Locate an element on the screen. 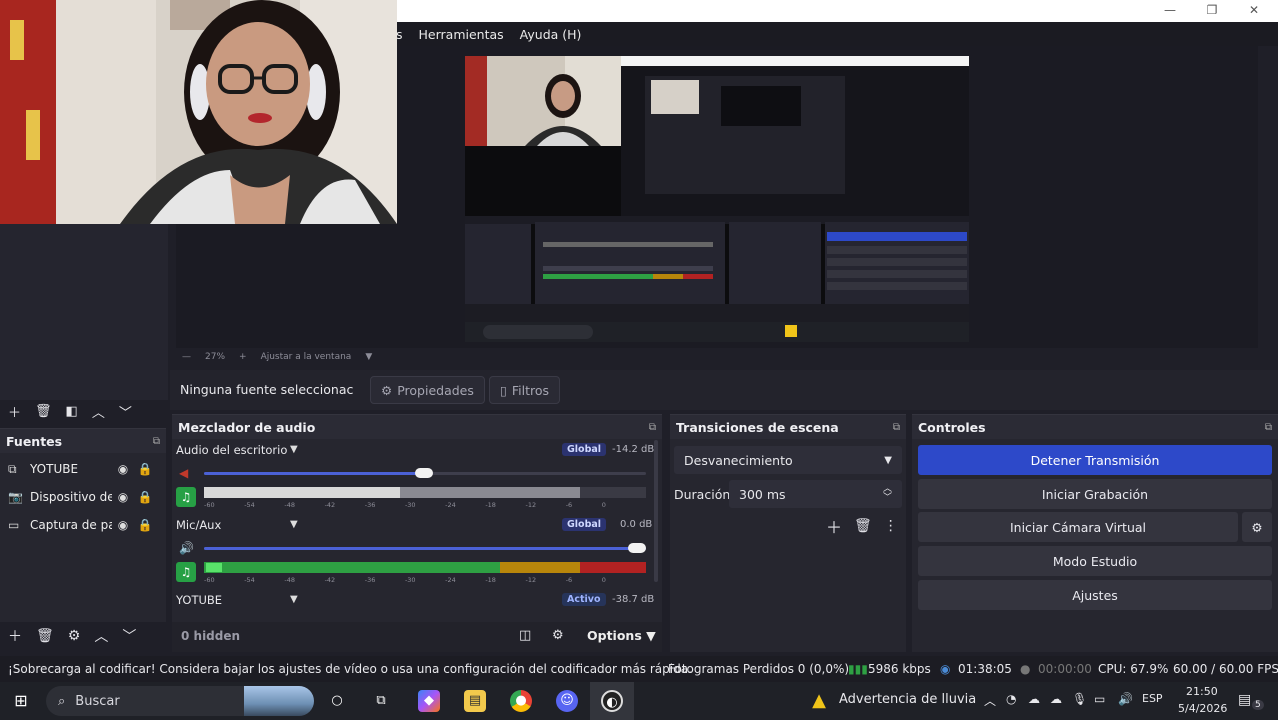 The width and height of the screenshot is (1278, 720). sources-toolbar: ＋ 🗑 ⚙ ︿ ﹀ is located at coordinates (72, 636).